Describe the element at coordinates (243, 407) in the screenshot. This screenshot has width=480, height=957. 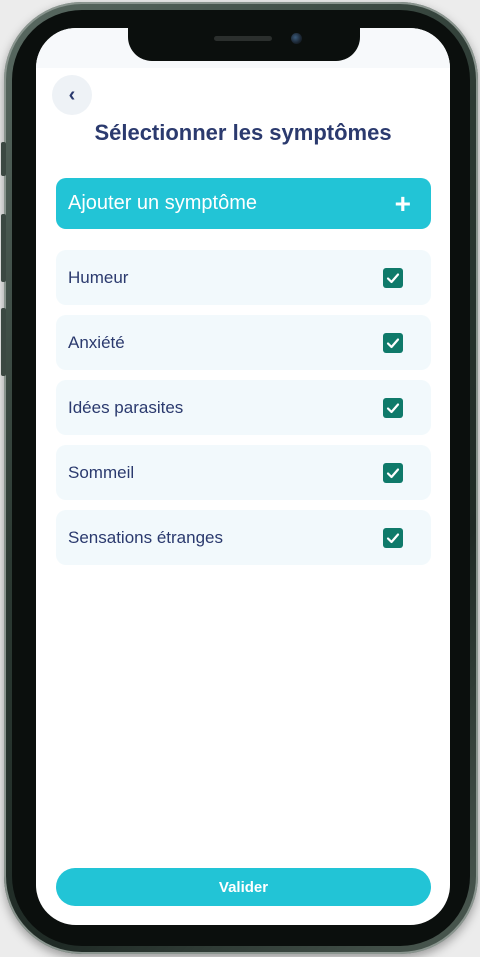
I see `symptom-item-idees-parasites: Idées parasites` at that location.